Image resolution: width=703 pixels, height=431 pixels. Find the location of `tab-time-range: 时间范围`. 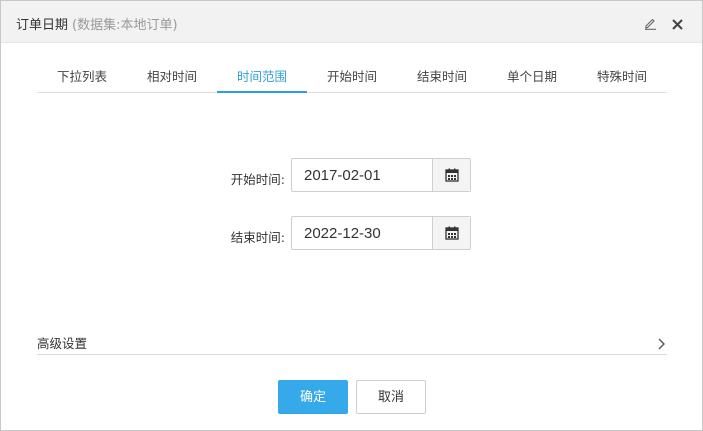

tab-time-range: 时间范围 is located at coordinates (262, 78).